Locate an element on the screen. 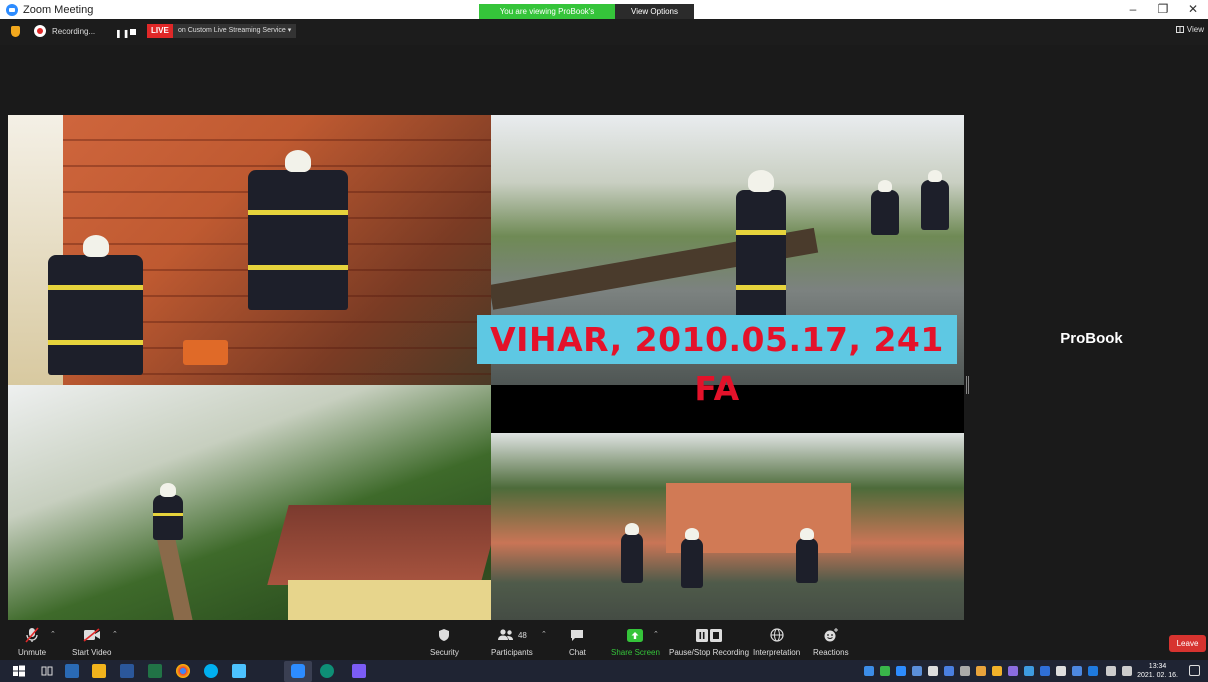 This screenshot has height=682, width=1208. unmute-button: Unmute is located at coordinates (32, 641).